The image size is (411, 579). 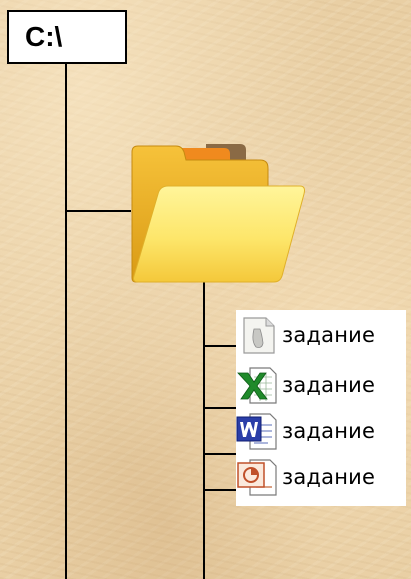 What do you see at coordinates (256, 431) in the screenshot?
I see `word-document-icon` at bounding box center [256, 431].